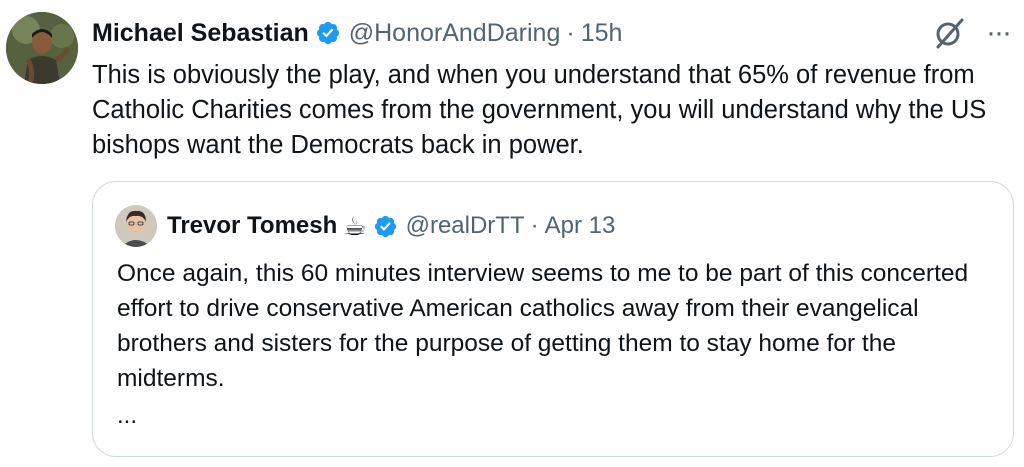  I want to click on verified-badge-icon, so click(328, 33).